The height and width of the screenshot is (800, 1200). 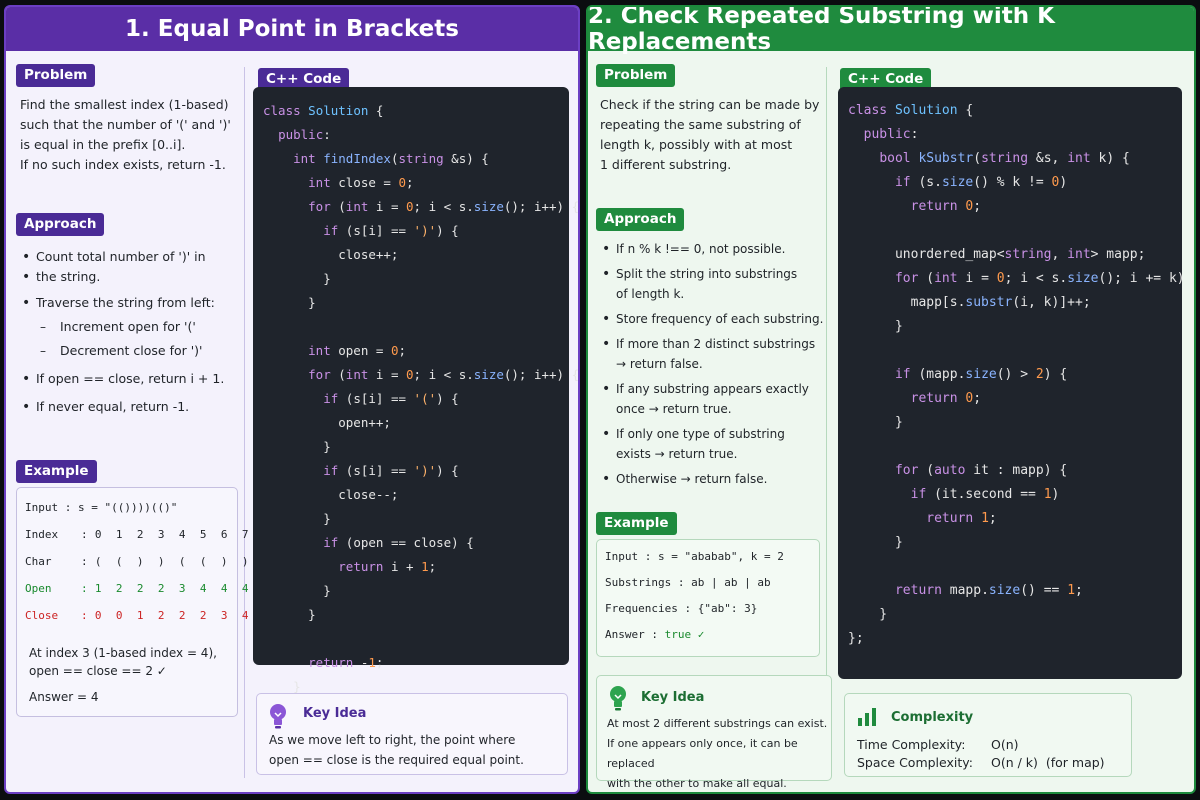 What do you see at coordinates (711, 319) in the screenshot?
I see `approach-item: Store frequency of each substring.` at bounding box center [711, 319].